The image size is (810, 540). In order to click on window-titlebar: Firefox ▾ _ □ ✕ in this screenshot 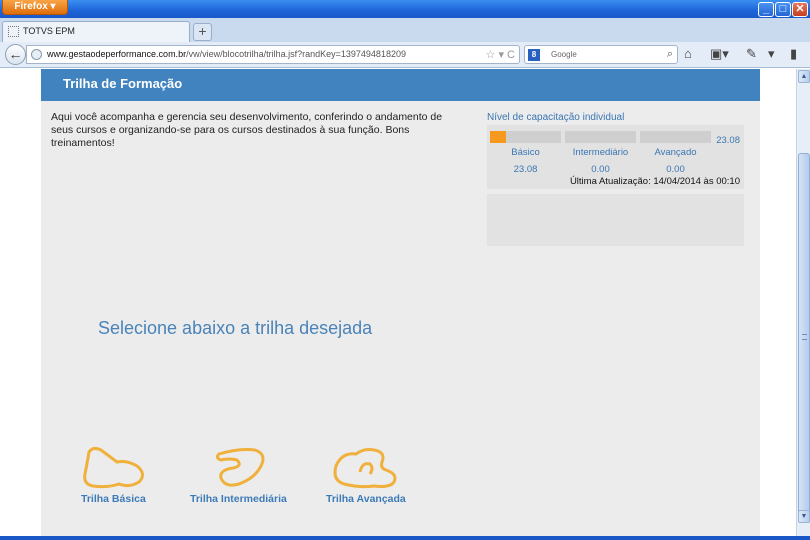, I will do `click(405, 9)`.